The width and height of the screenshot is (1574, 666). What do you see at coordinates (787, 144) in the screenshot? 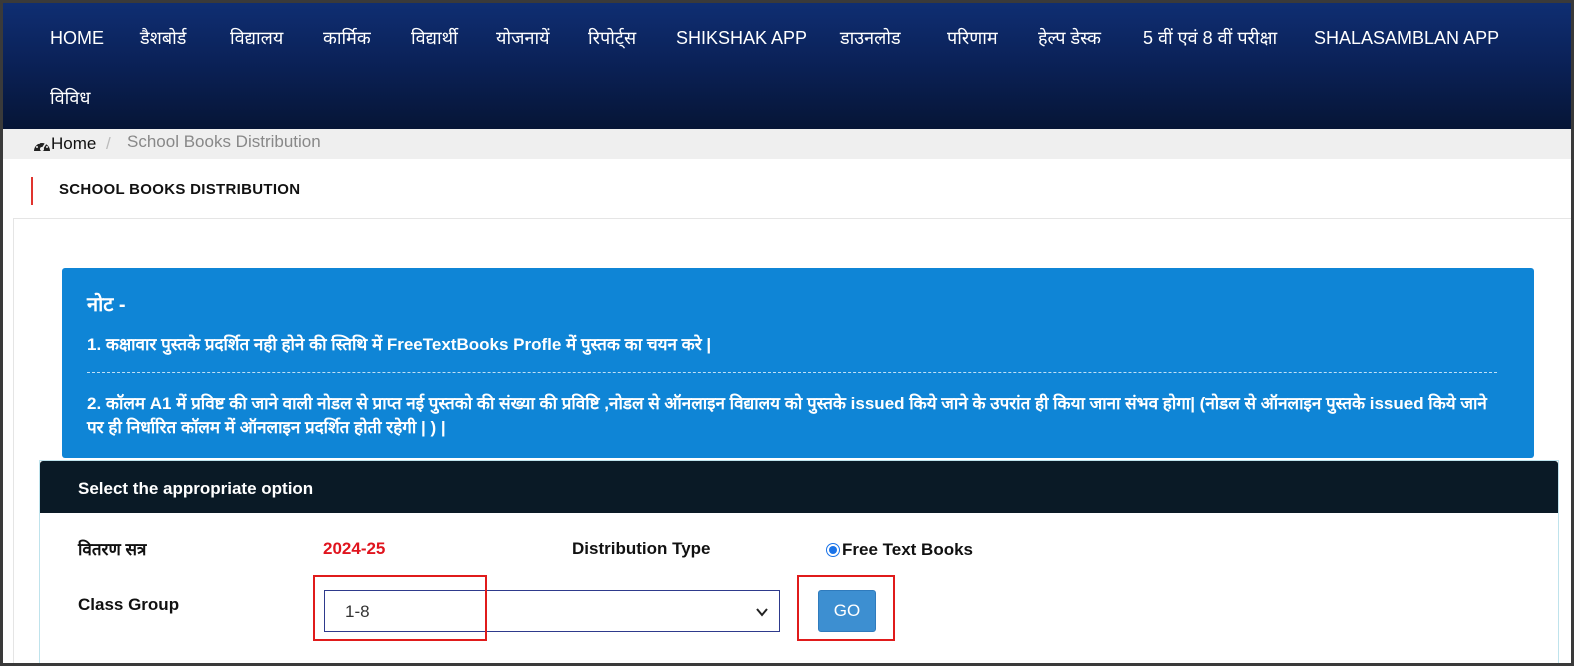
I see `breadcrumb: Home / School Books Distribution` at bounding box center [787, 144].